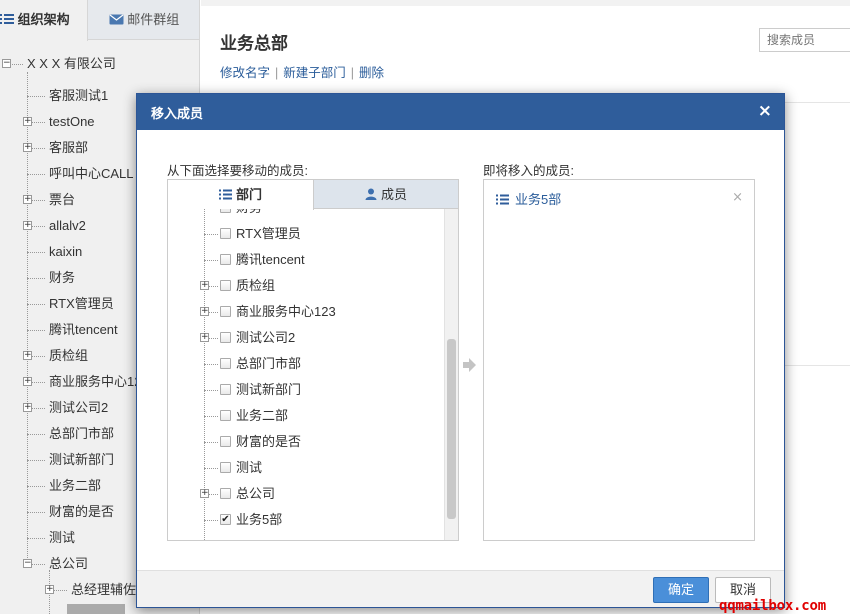  Describe the element at coordinates (68, 564) in the screenshot. I see `tree-item: 总公司` at that location.